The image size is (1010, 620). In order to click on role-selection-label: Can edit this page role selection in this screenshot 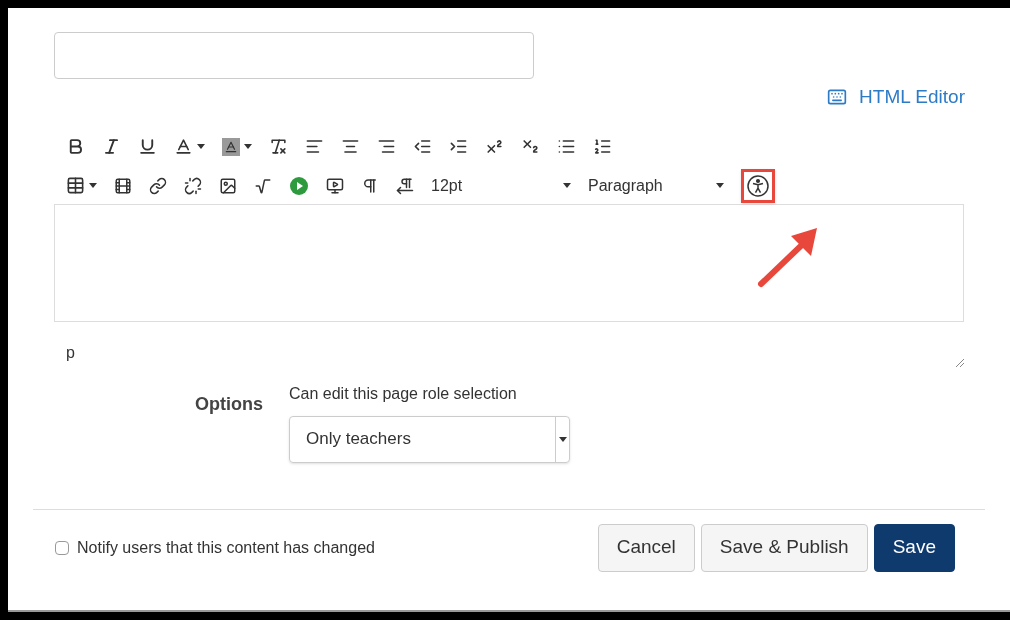, I will do `click(403, 393)`.